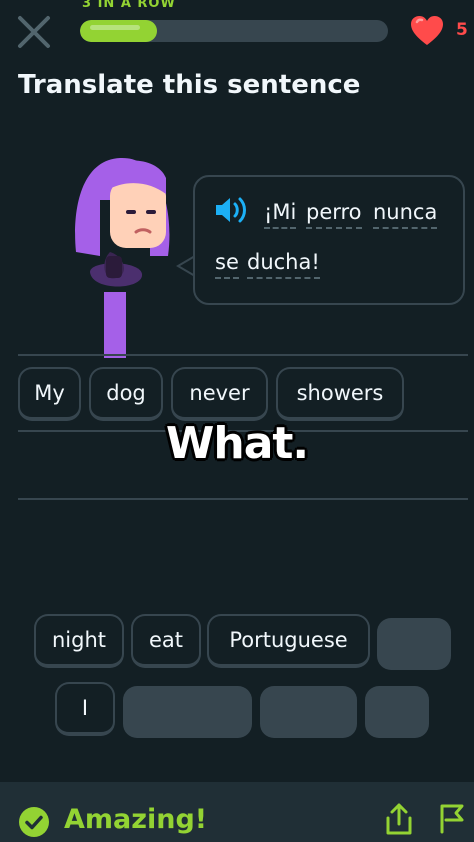 The image size is (474, 842). I want to click on sentence-word: ducha!, so click(283, 264).